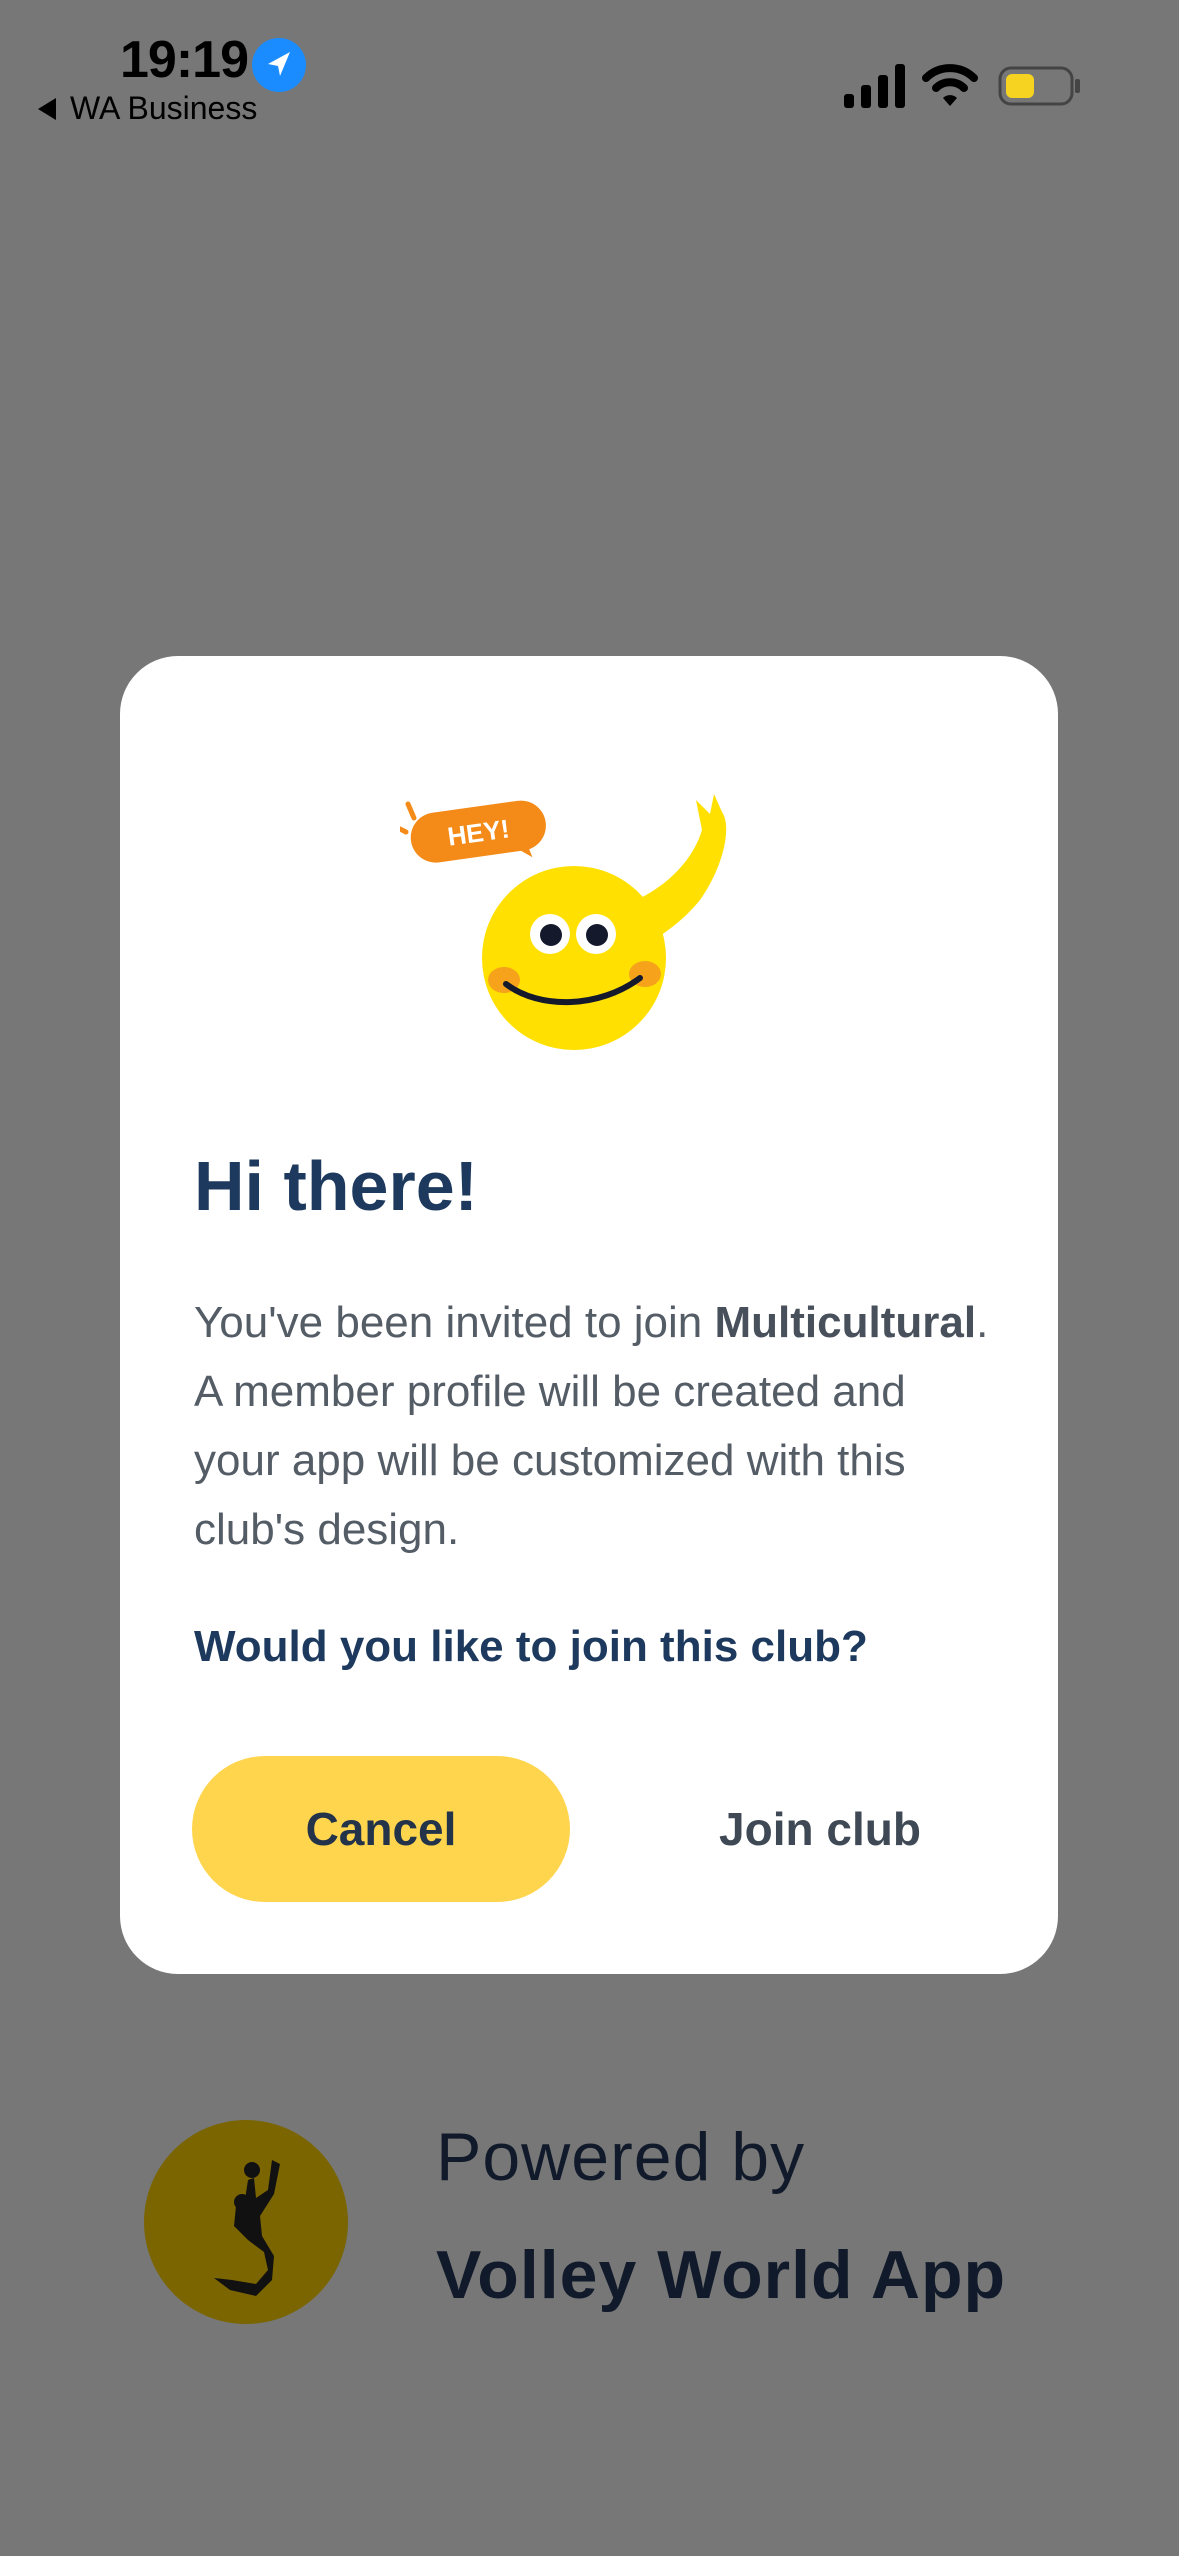 The image size is (1179, 2556). Describe the element at coordinates (184, 60) in the screenshot. I see `status-time: 19:19` at that location.